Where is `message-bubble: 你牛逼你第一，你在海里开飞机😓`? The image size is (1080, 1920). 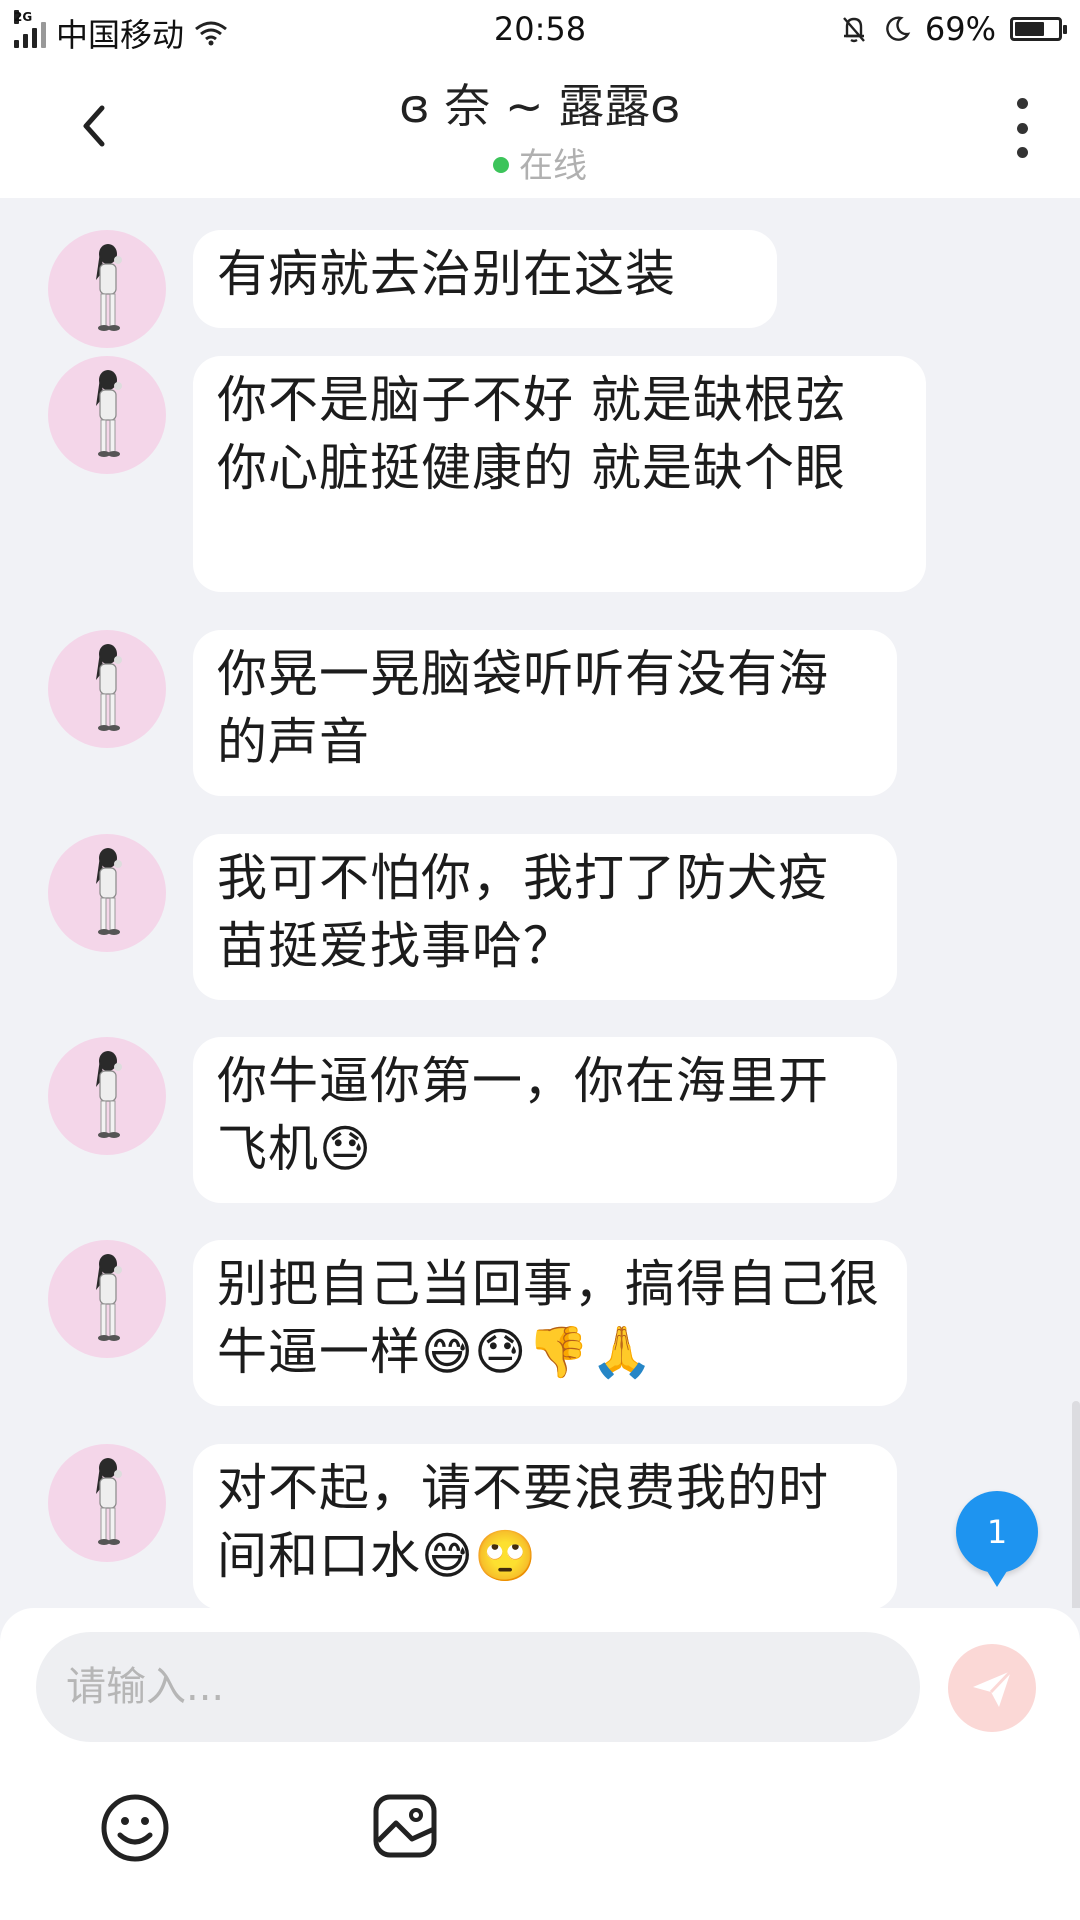
message-bubble: 你牛逼你第一，你在海里开飞机😓 is located at coordinates (545, 1120).